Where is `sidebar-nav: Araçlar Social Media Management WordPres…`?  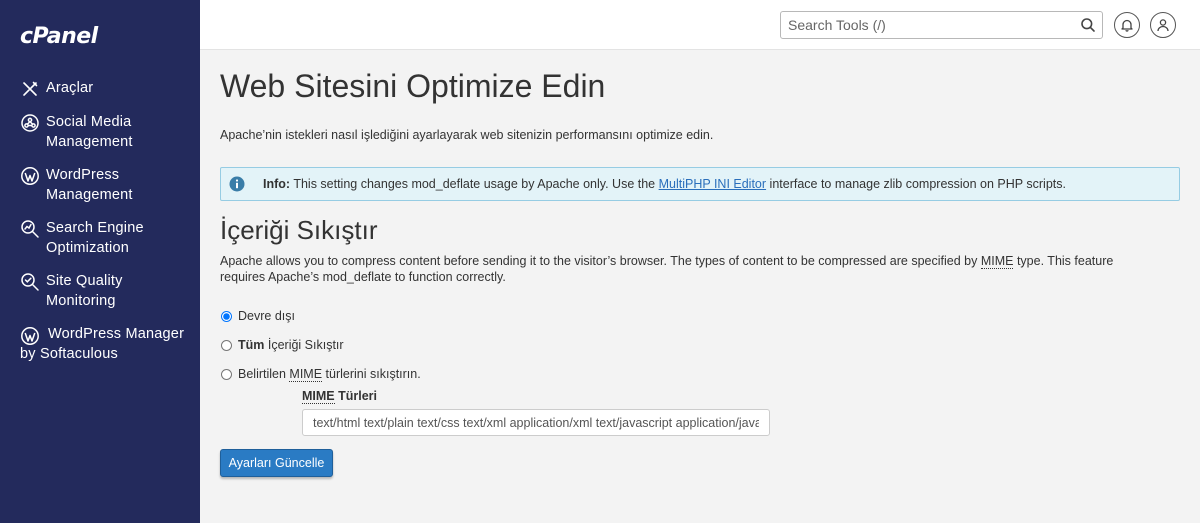 sidebar-nav: Araçlar Social Media Management WordPres… is located at coordinates (100, 227).